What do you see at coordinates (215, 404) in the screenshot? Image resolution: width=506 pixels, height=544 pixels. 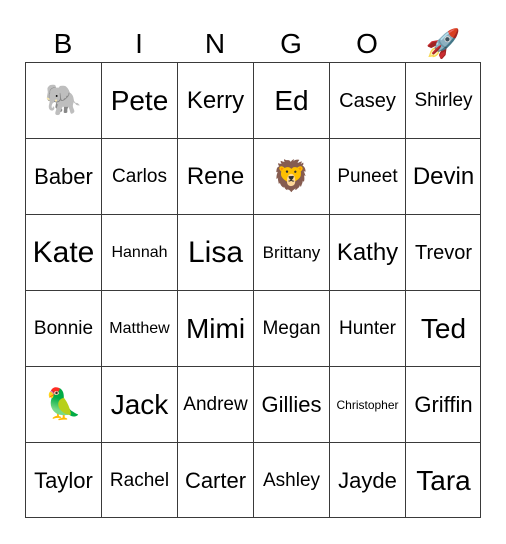 I see `bingo-cell: Andrew` at bounding box center [215, 404].